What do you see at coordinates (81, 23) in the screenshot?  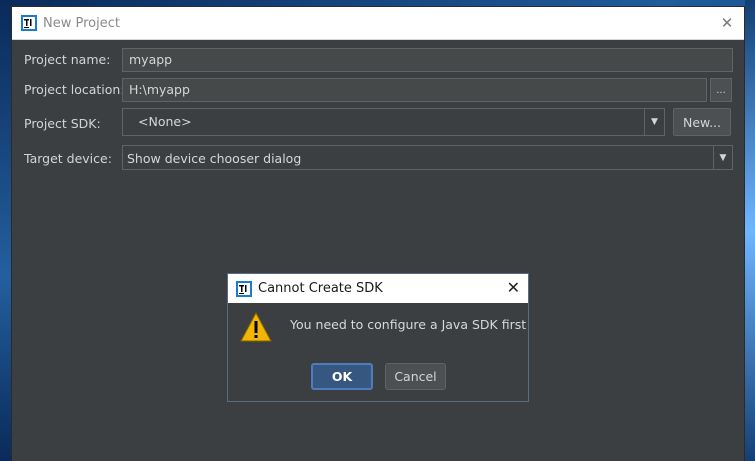 I see `window-title: New Project` at bounding box center [81, 23].